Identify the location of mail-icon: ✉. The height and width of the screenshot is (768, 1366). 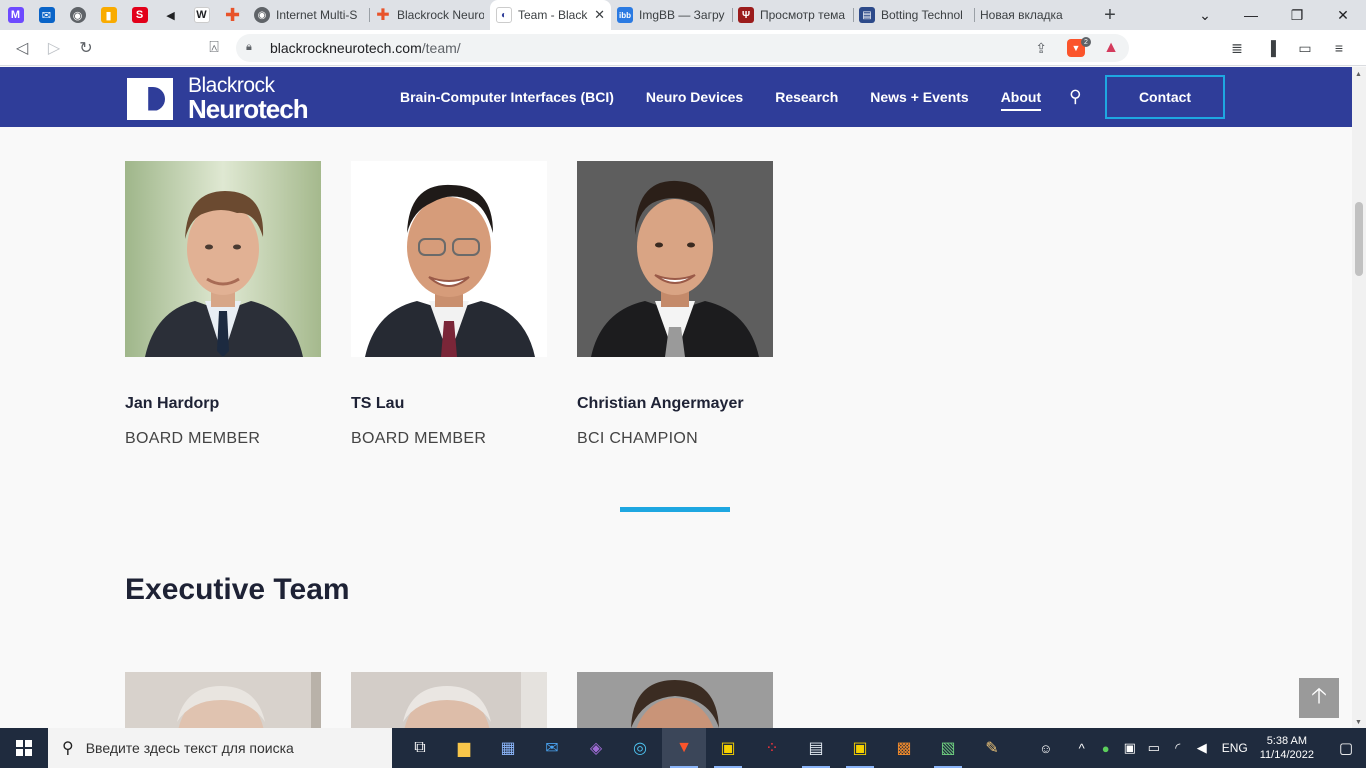
(552, 748).